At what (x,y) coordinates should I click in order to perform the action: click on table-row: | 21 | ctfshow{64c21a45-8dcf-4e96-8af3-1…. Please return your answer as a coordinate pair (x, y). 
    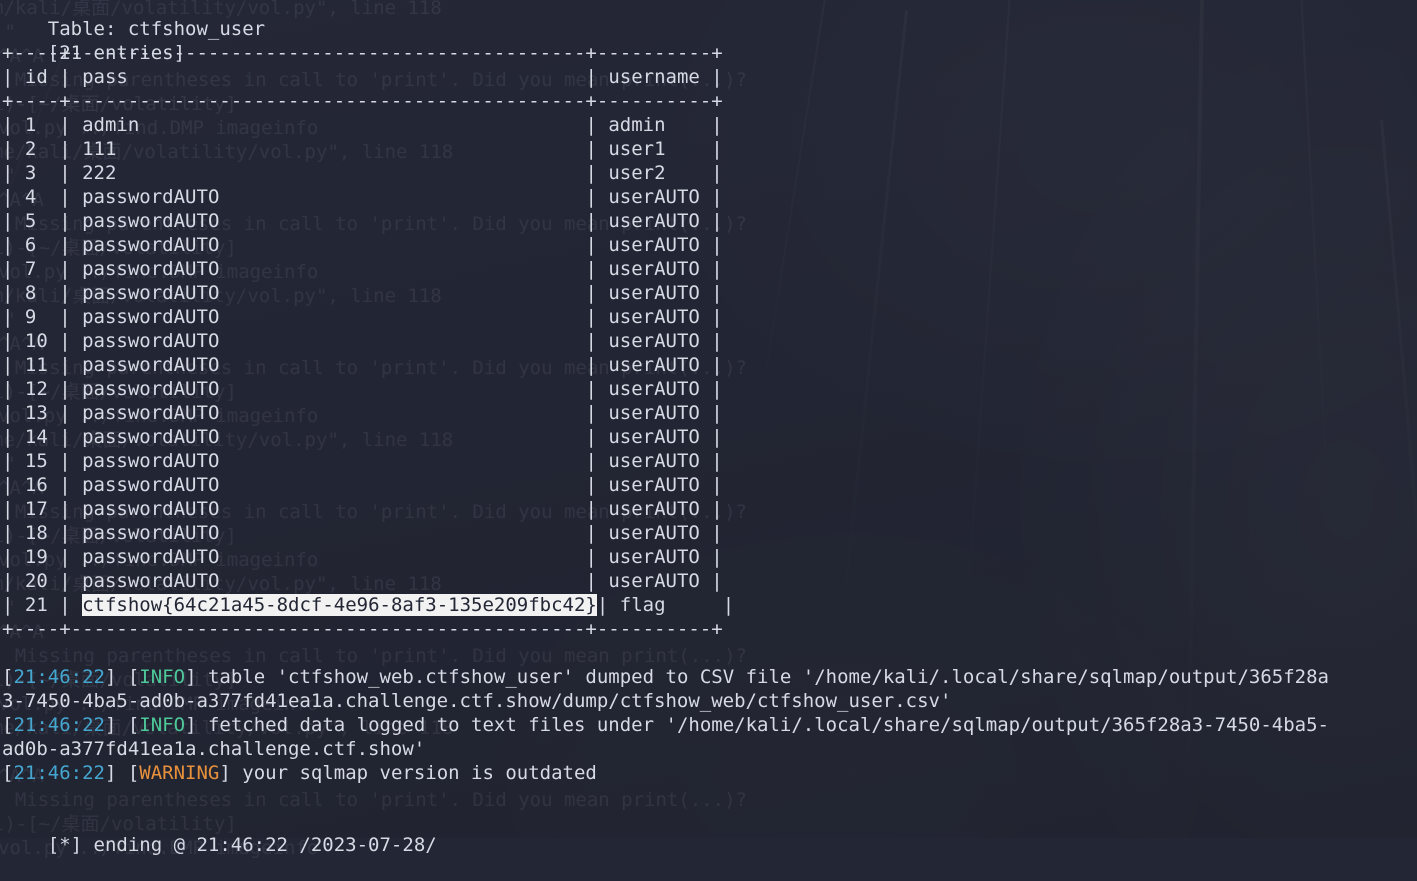
    Looking at the image, I should click on (368, 605).